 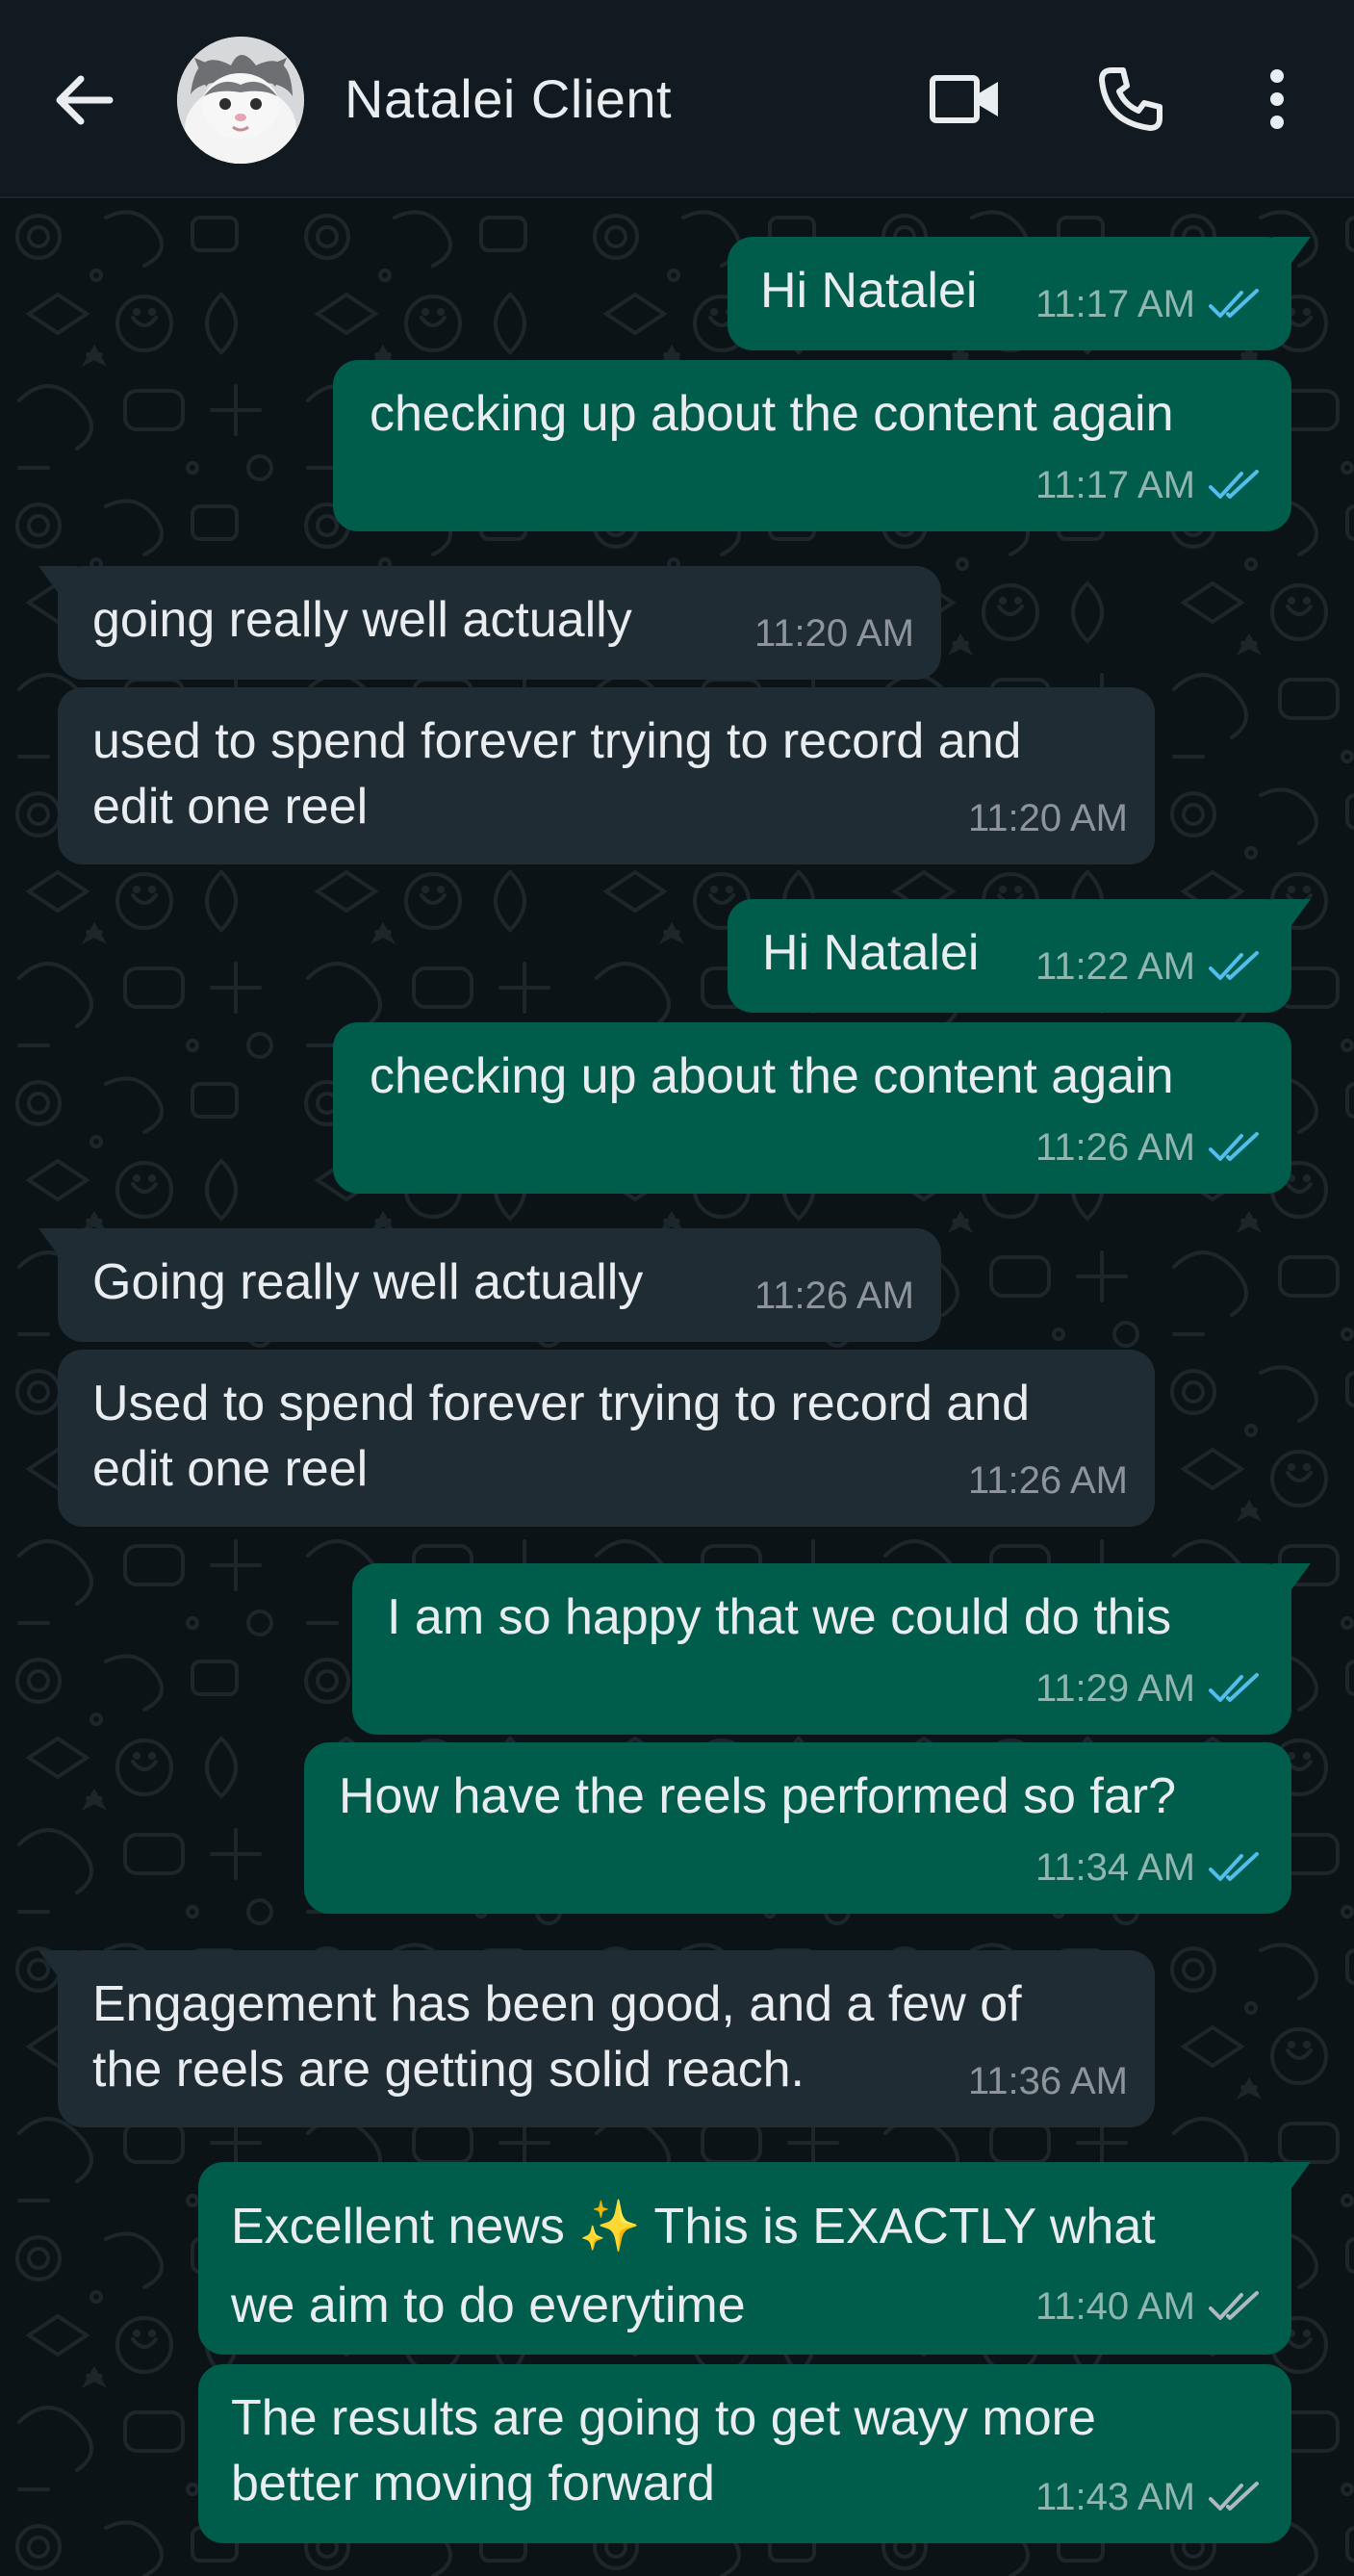 I want to click on message-meta: 11:40 AM, so click(x=1149, y=2306).